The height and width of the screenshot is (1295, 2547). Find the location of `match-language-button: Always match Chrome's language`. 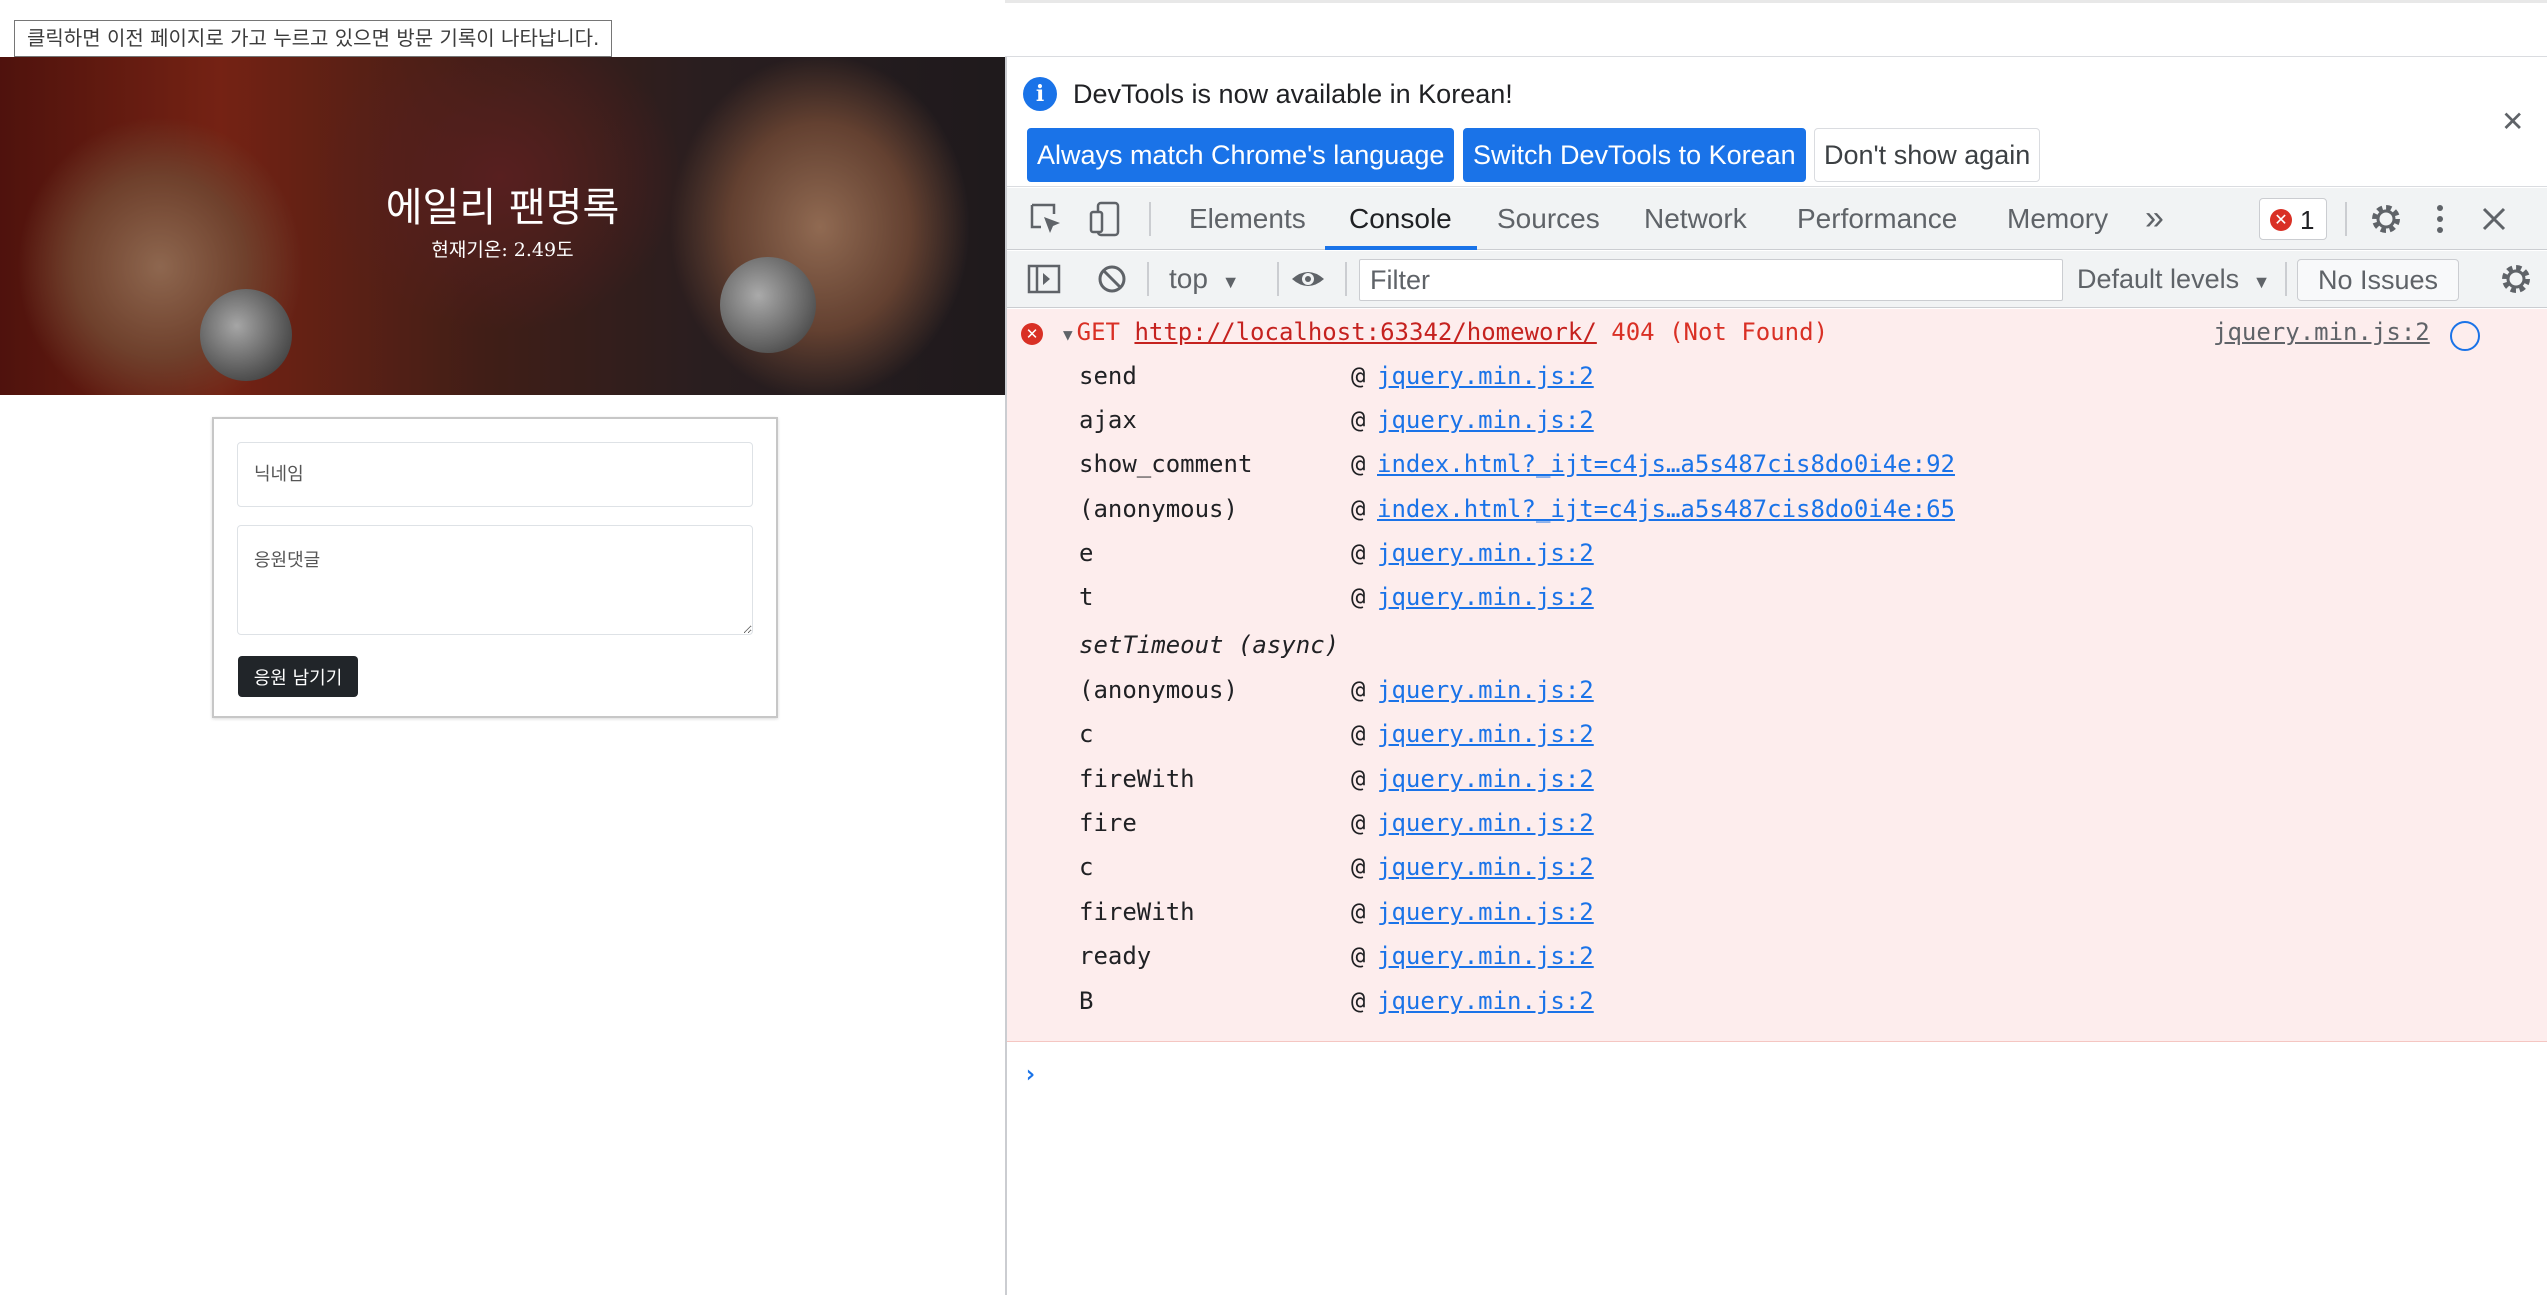

match-language-button: Always match Chrome's language is located at coordinates (1241, 155).